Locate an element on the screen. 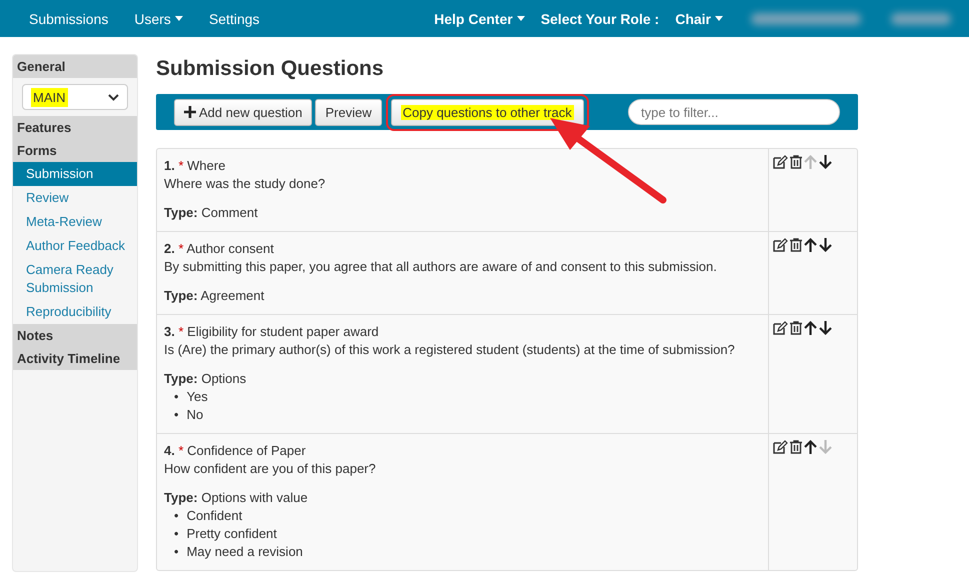  question-description: By submitting this paper, you agree that all authors are aware of and consent to this submission. is located at coordinates (441, 267).